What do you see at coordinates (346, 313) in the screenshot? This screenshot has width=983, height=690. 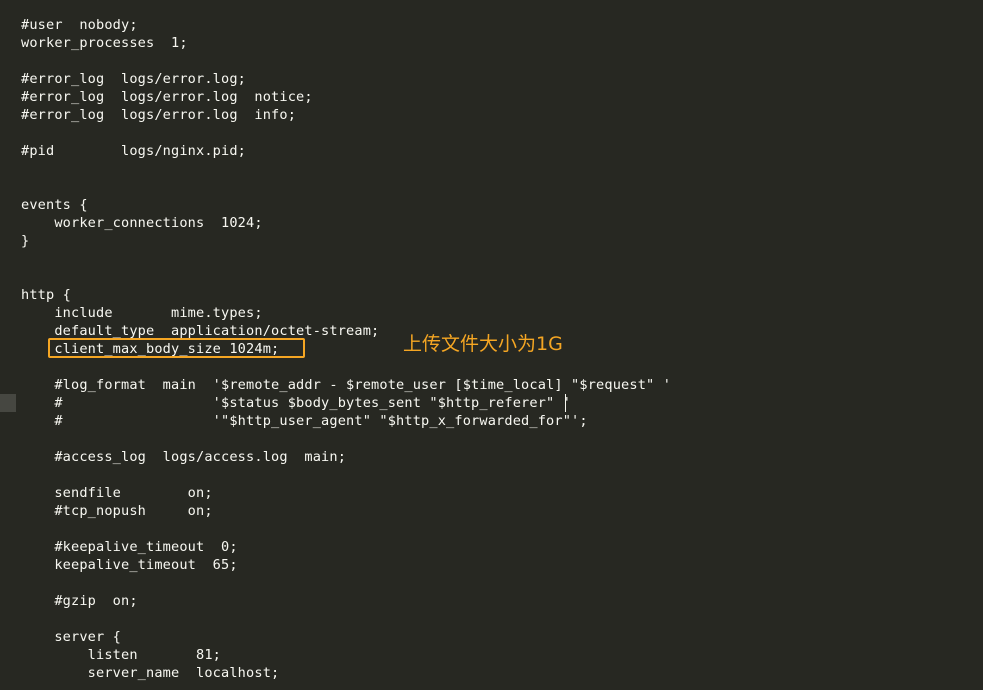 I see `code-line: include mime.types;` at bounding box center [346, 313].